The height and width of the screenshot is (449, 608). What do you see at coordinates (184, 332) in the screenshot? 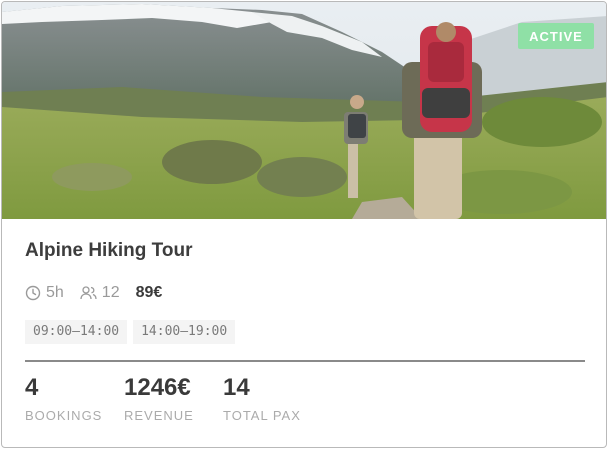
I see `time-slot: 14:00–19:00` at bounding box center [184, 332].